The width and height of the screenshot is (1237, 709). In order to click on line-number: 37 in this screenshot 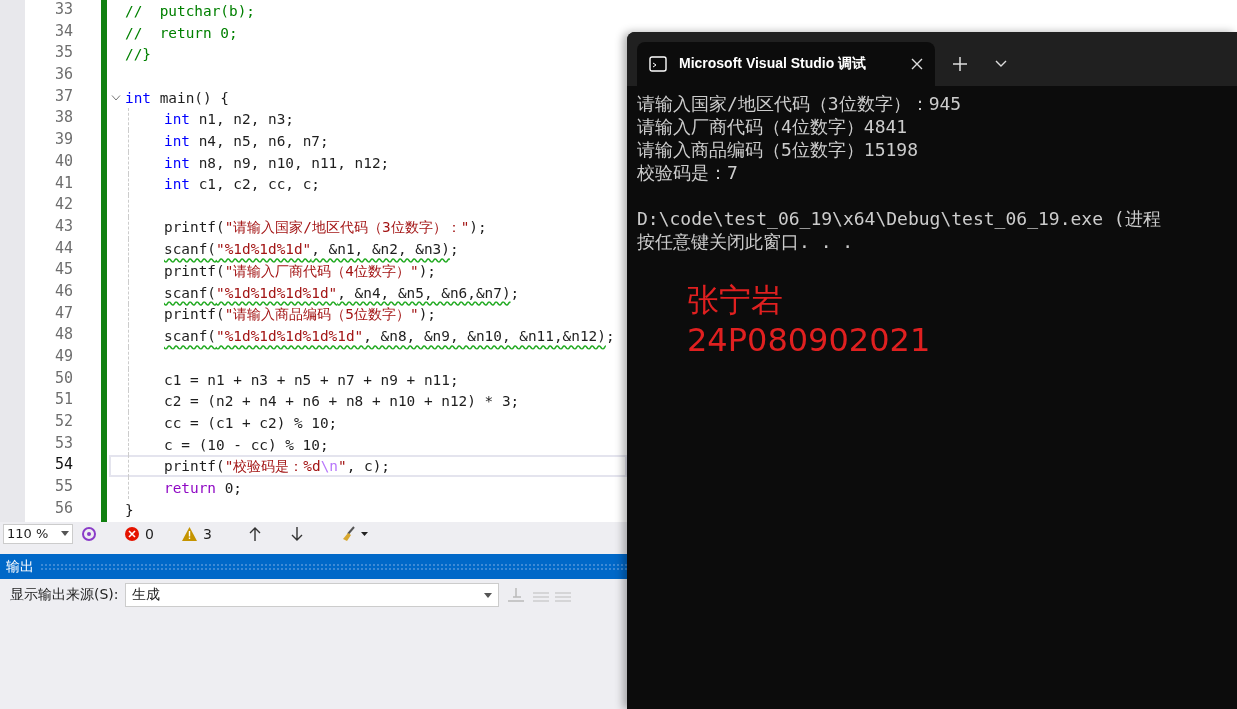, I will do `click(63, 96)`.